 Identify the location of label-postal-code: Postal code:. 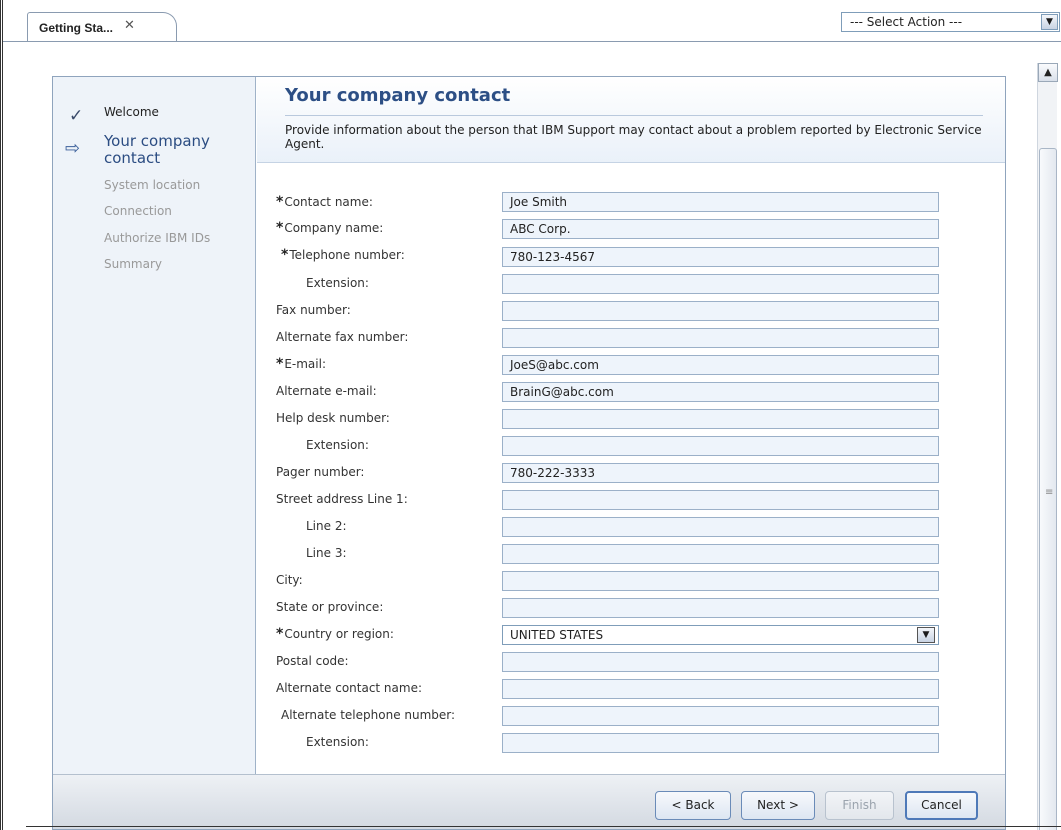
(312, 661).